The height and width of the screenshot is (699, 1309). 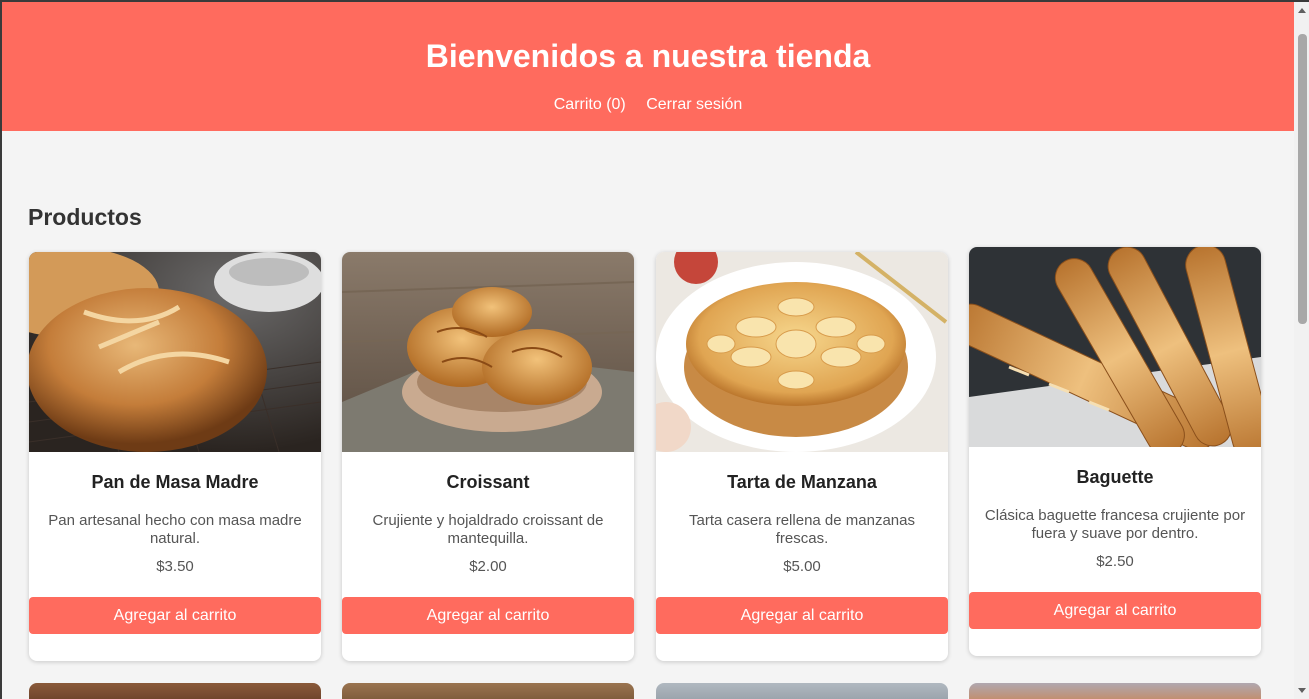 I want to click on product-price: $2.00, so click(x=488, y=566).